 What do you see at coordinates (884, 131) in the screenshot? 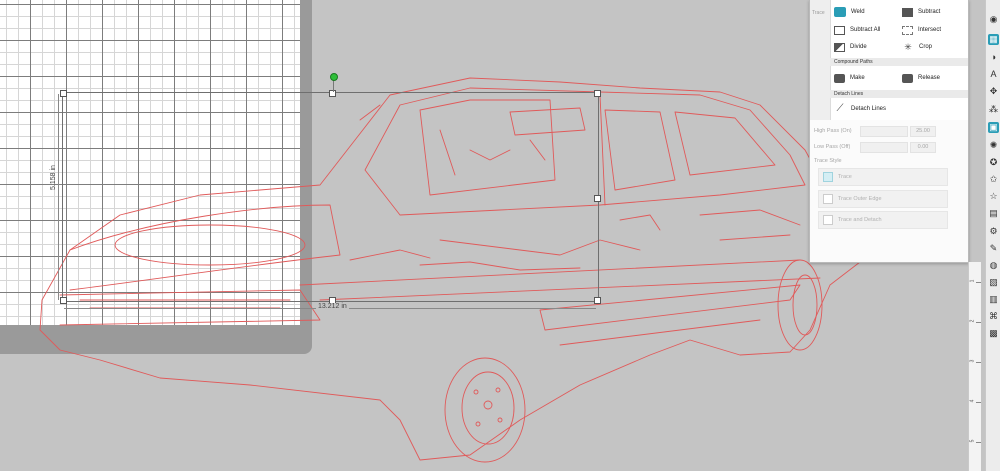
I see `high-pass-slider` at bounding box center [884, 131].